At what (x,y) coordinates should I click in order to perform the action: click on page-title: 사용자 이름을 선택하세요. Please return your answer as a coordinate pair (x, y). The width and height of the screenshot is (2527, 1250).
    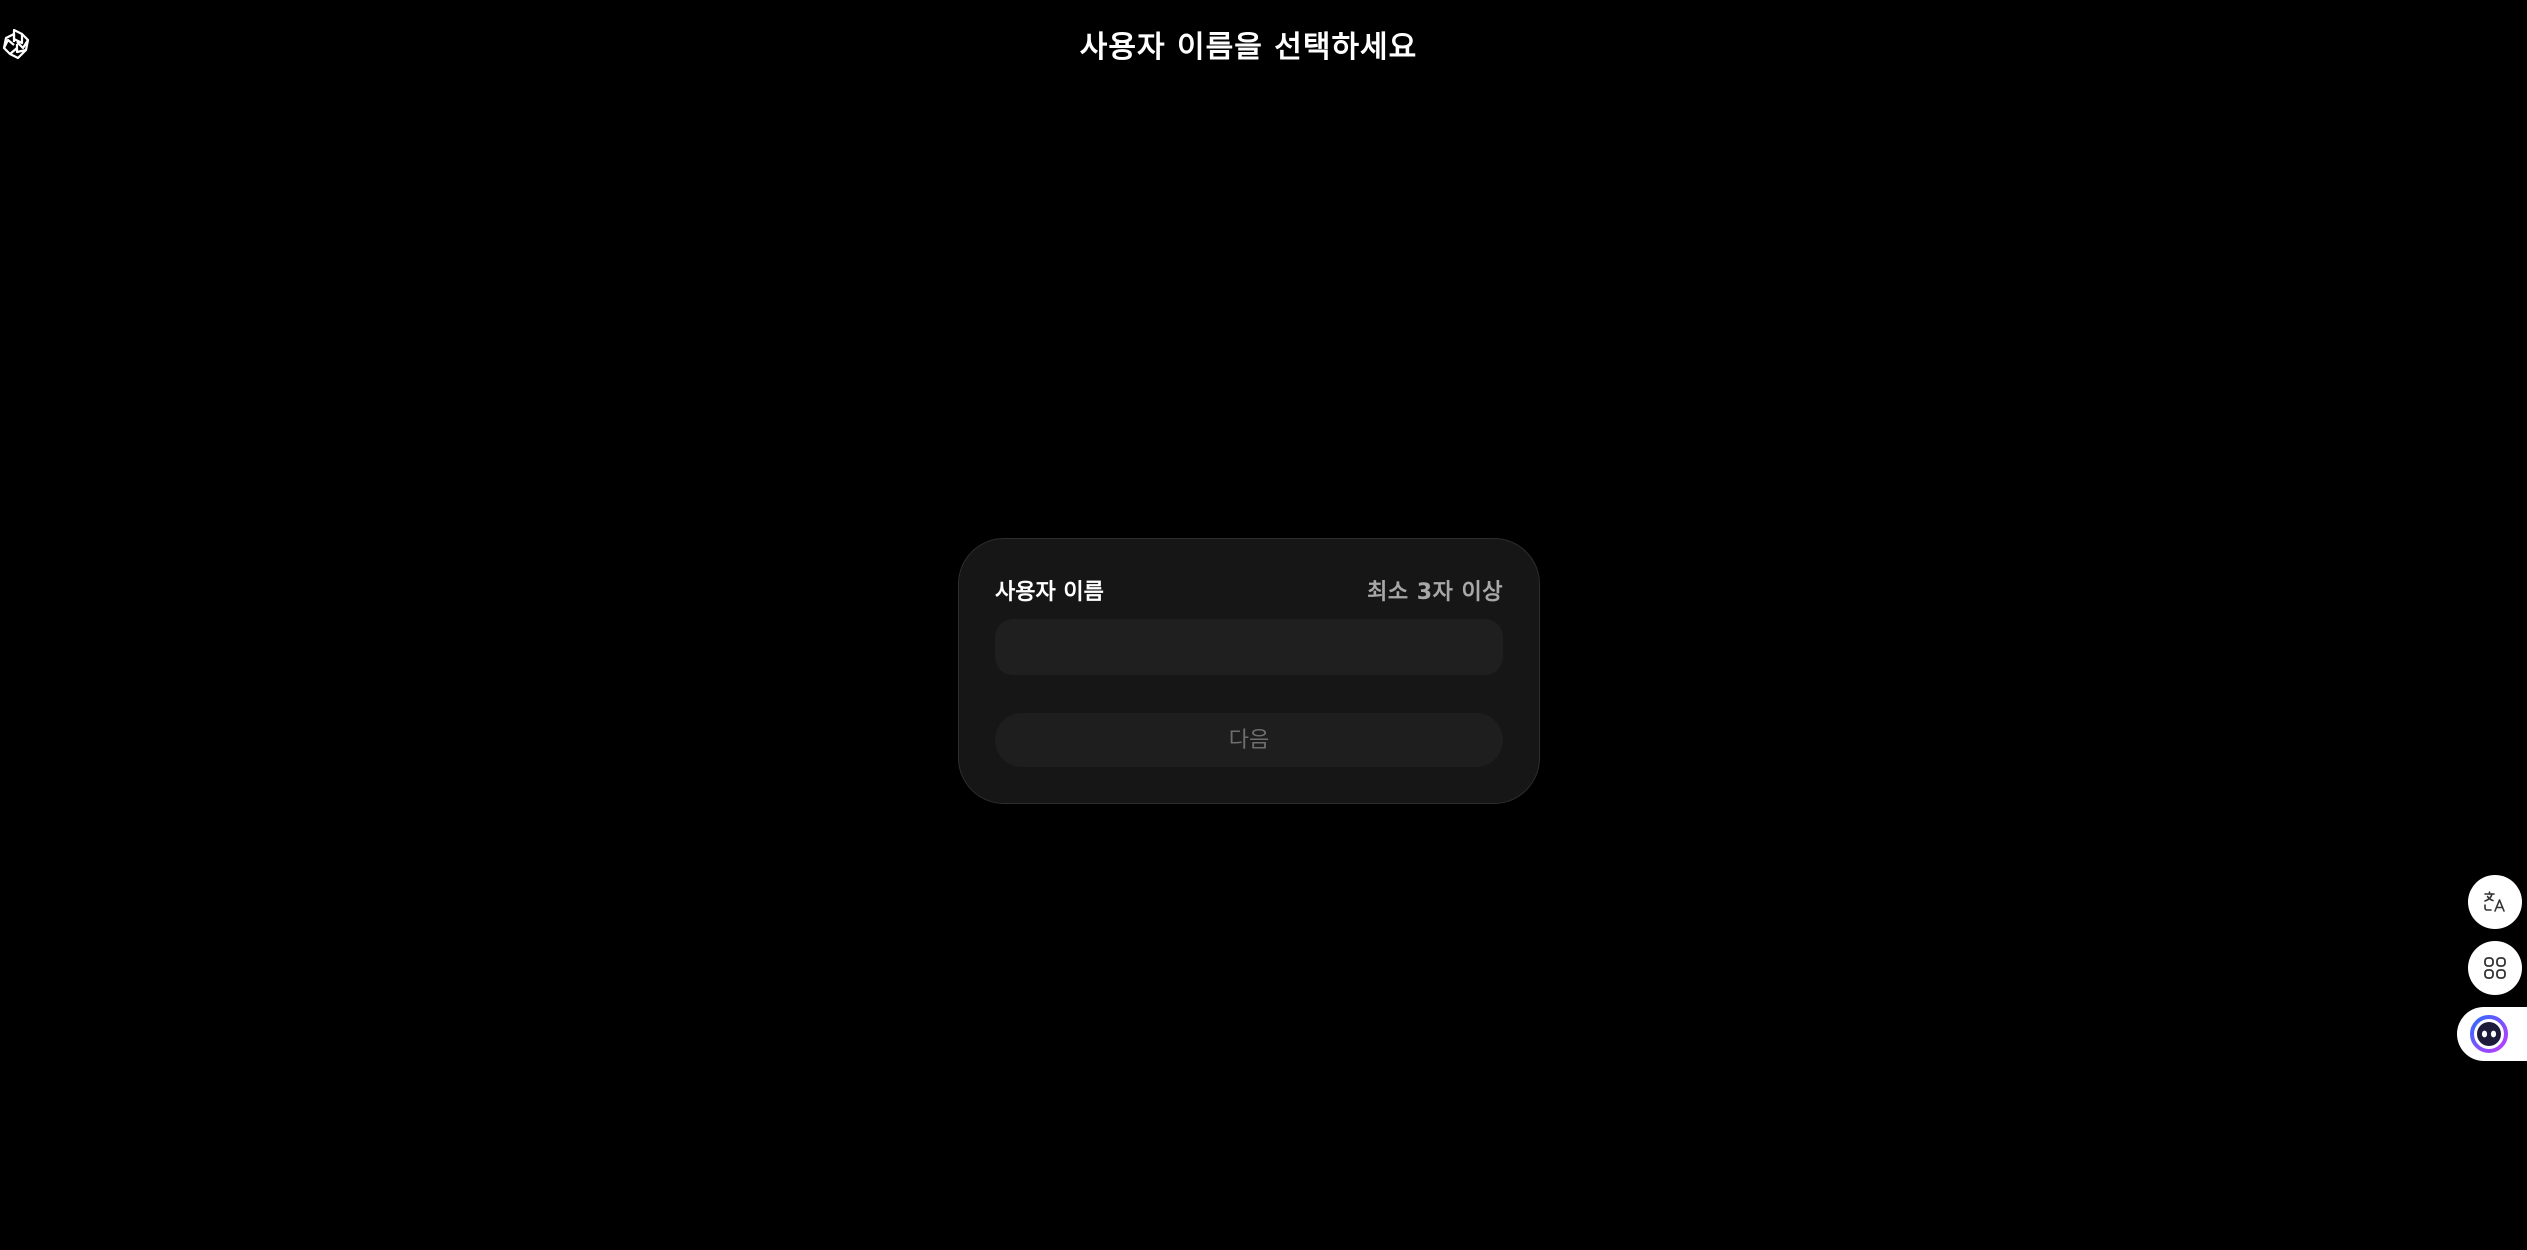
    Looking at the image, I should click on (1248, 47).